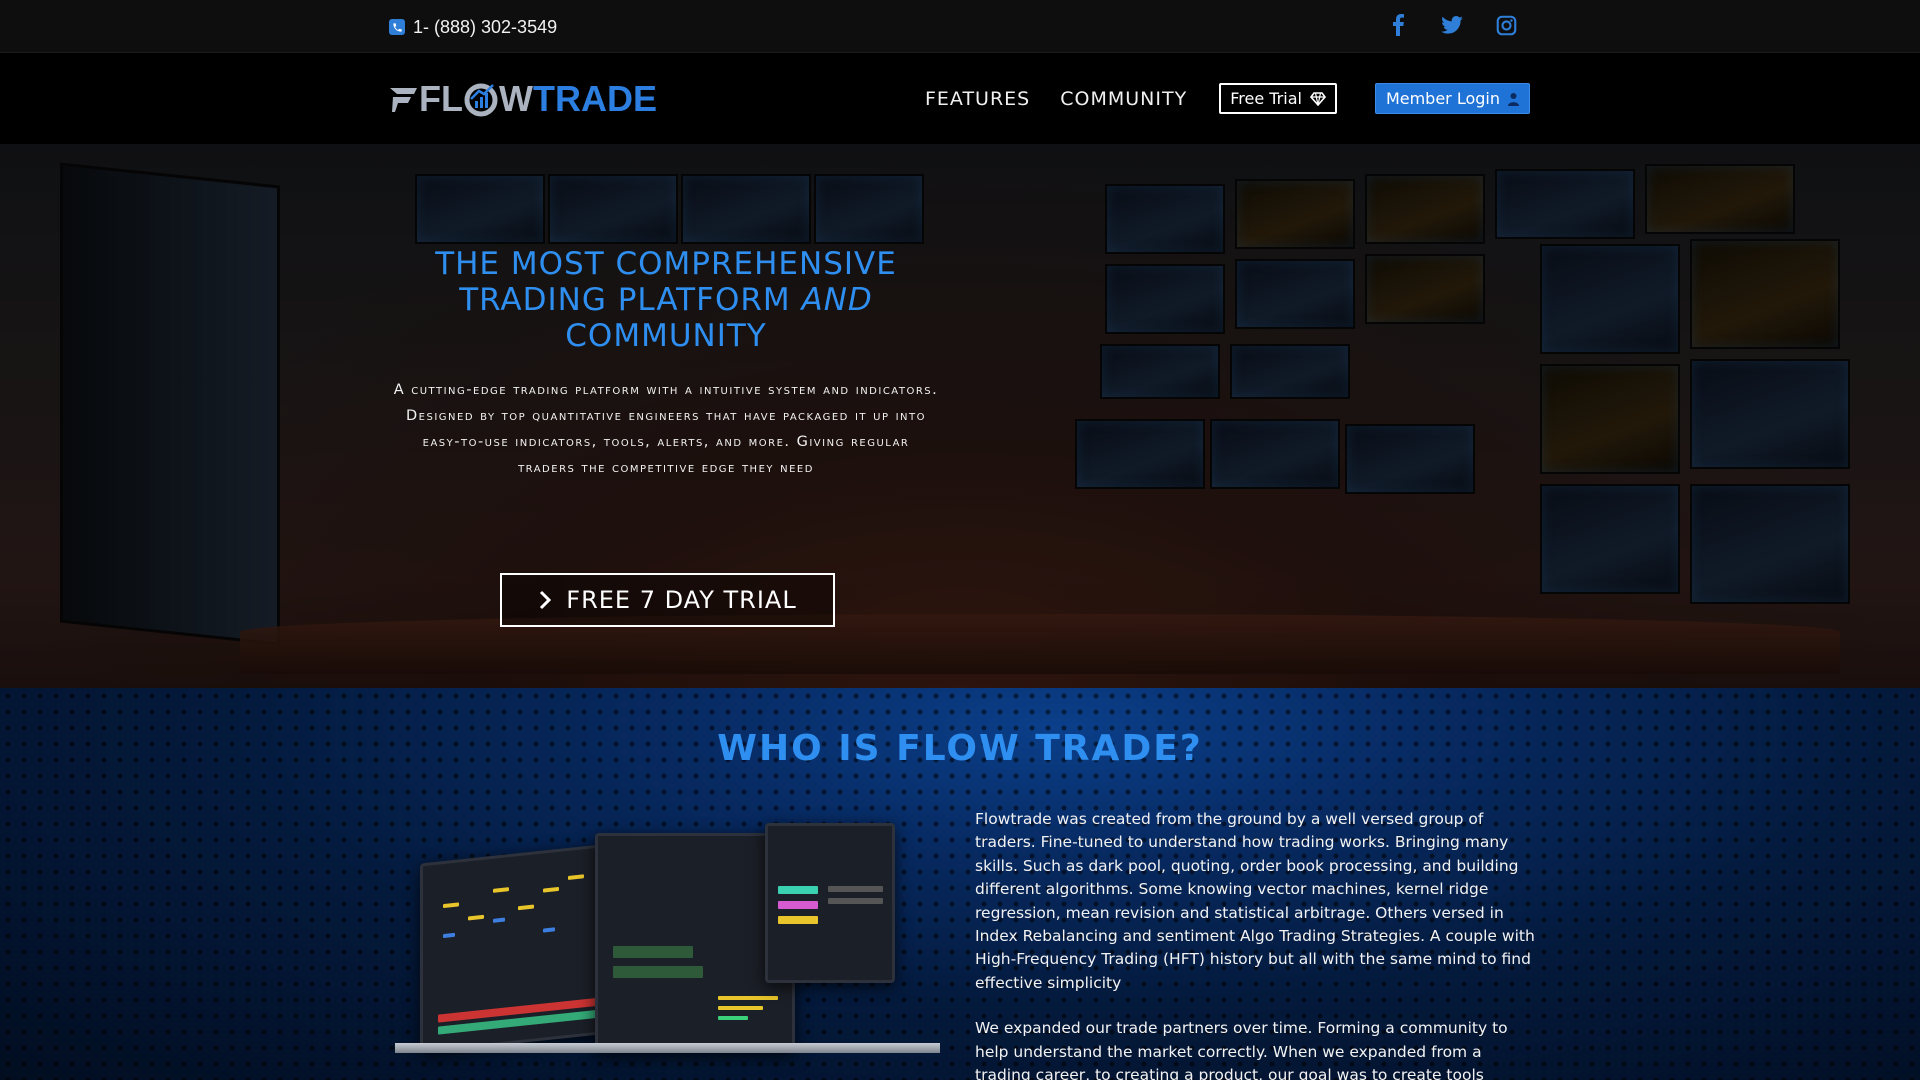 The height and width of the screenshot is (1080, 1920). I want to click on logo-flag-icon, so click(403, 100).